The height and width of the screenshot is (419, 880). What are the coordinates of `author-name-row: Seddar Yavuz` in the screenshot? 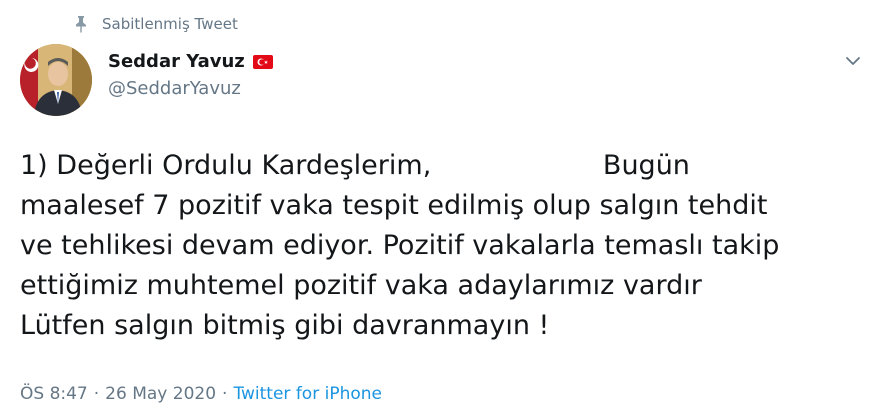 It's located at (190, 61).